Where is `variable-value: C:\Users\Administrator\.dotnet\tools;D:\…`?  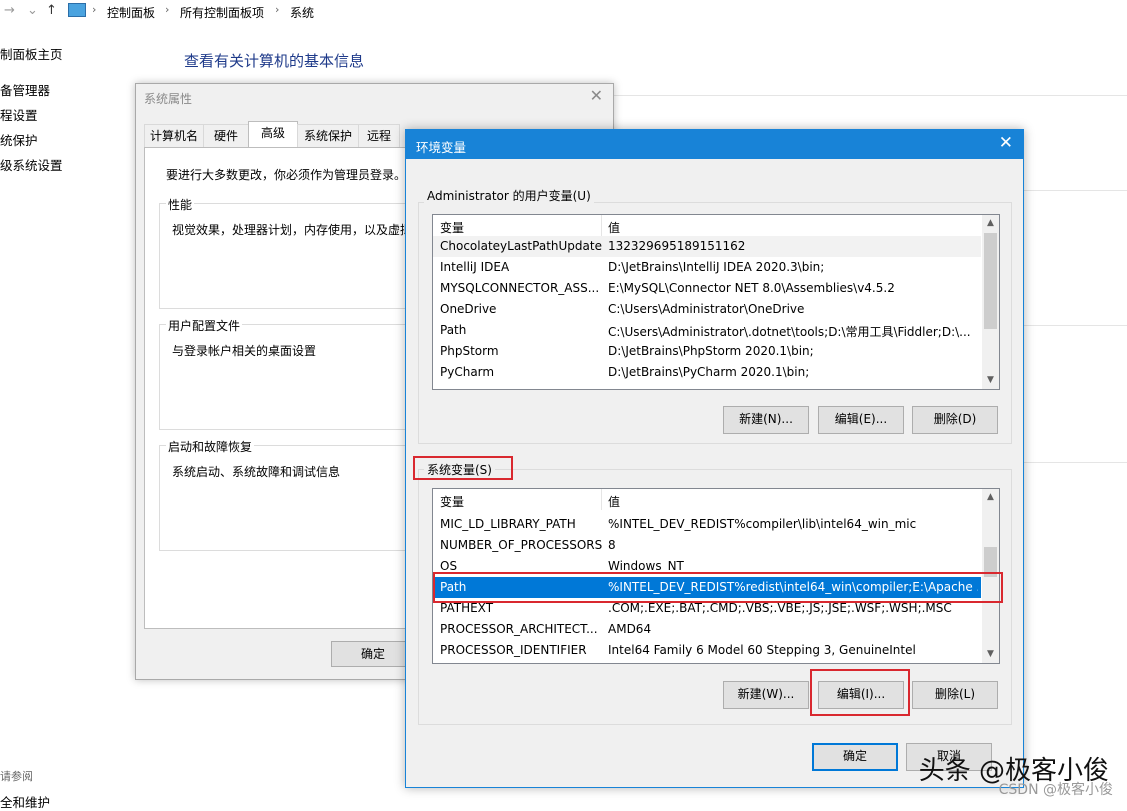 variable-value: C:\Users\Administrator\.dotnet\tools;D:\… is located at coordinates (789, 332).